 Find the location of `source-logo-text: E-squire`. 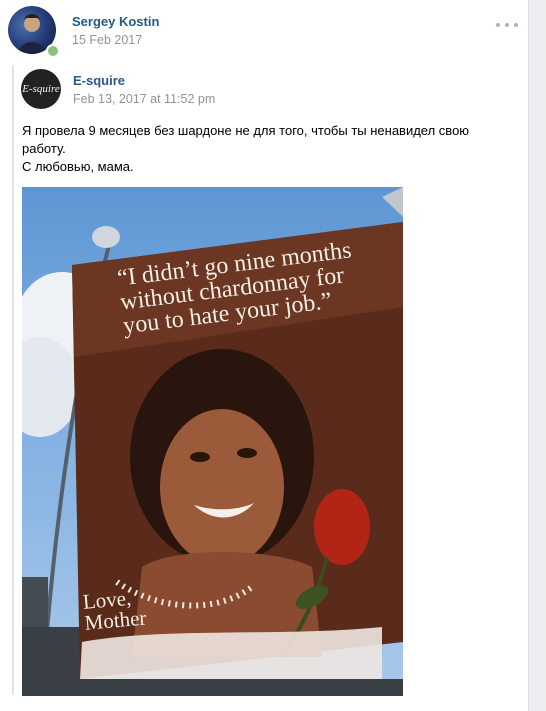

source-logo-text: E-squire is located at coordinates (41, 89).